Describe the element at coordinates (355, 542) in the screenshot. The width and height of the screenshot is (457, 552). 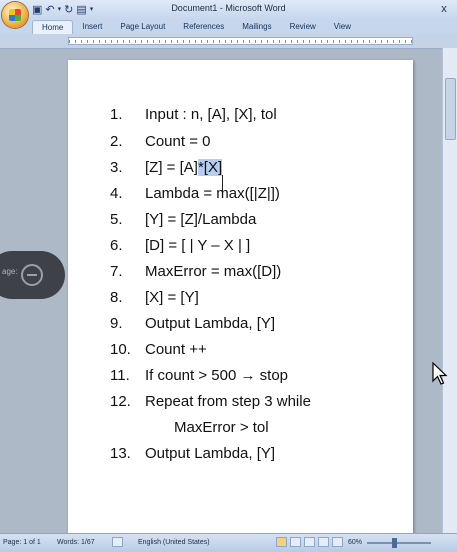
I see `zoom-level: 60%` at that location.